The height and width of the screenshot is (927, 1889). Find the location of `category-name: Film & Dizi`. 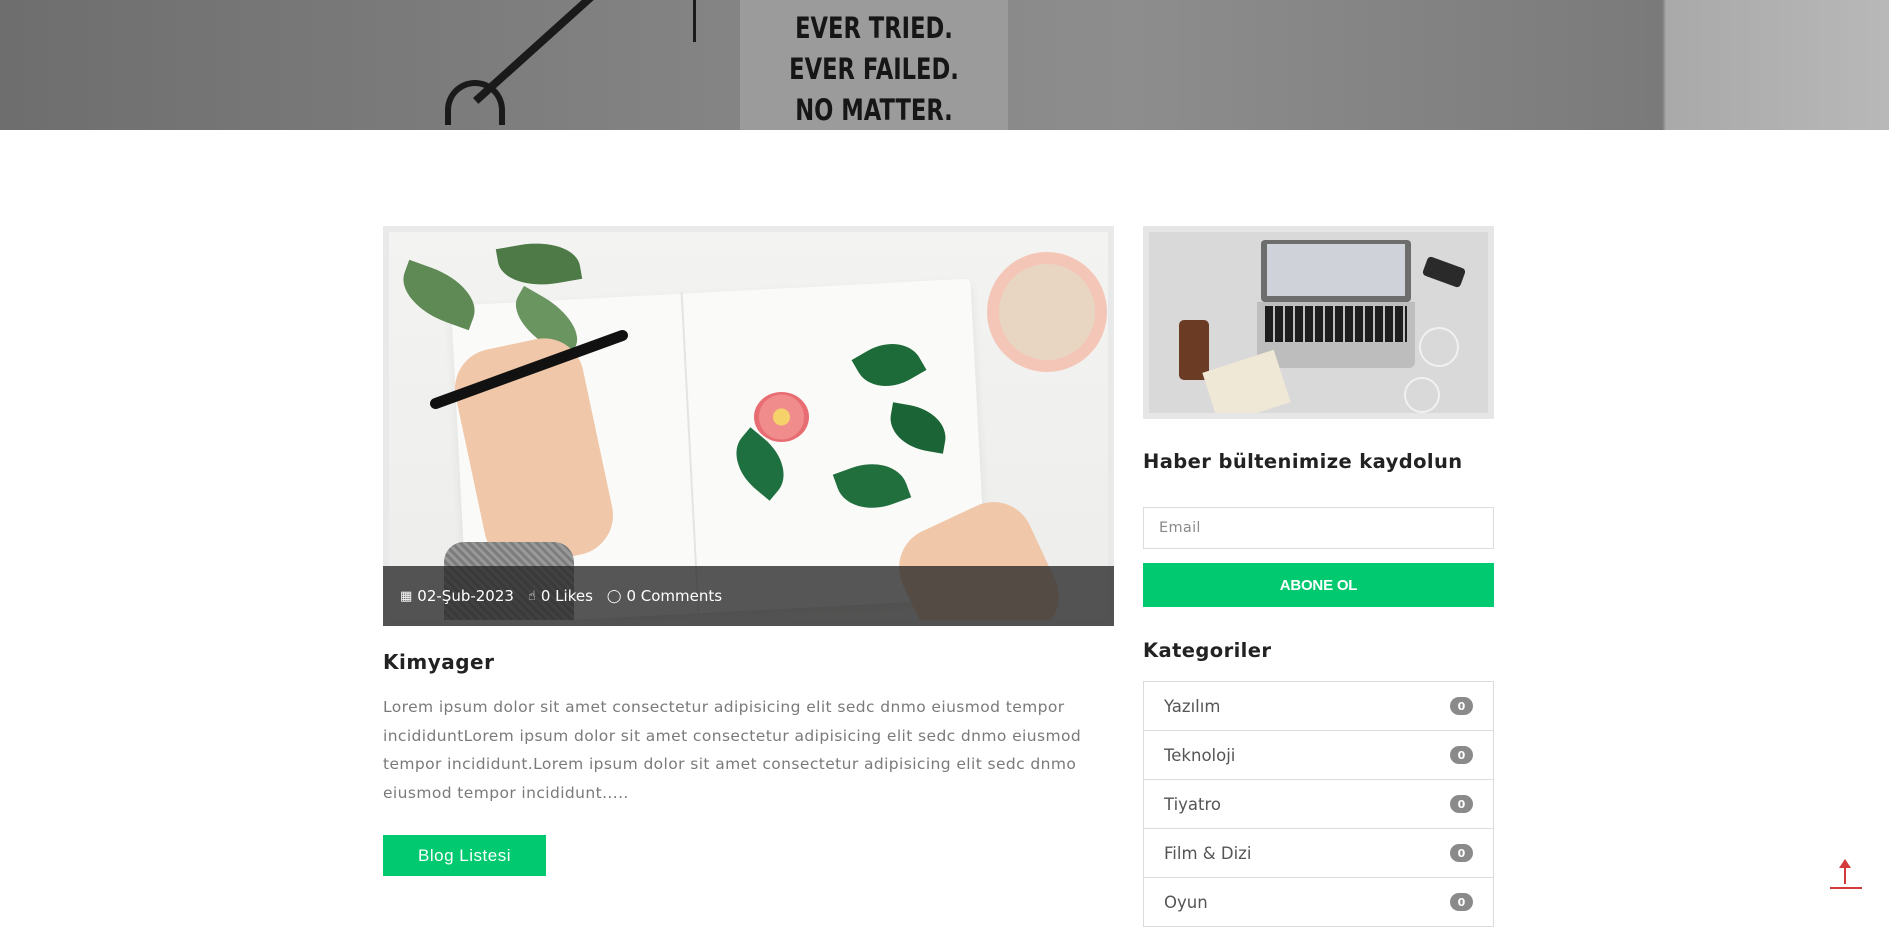

category-name: Film & Dizi is located at coordinates (1208, 853).